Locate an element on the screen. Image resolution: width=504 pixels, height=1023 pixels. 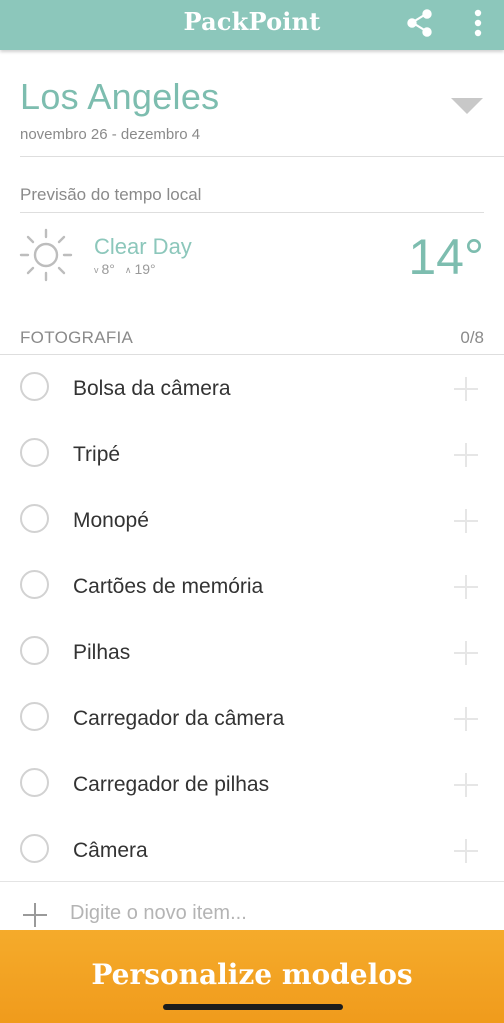
home-indicator is located at coordinates (253, 1007).